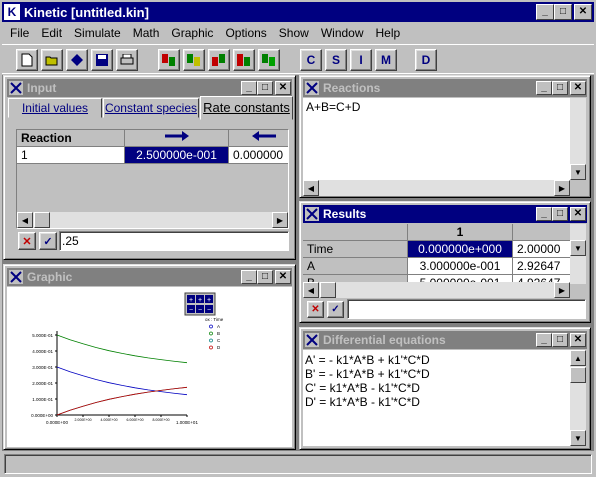 This screenshot has width=596, height=477. I want to click on backward-rate-cell: 0.000000, so click(258, 155).